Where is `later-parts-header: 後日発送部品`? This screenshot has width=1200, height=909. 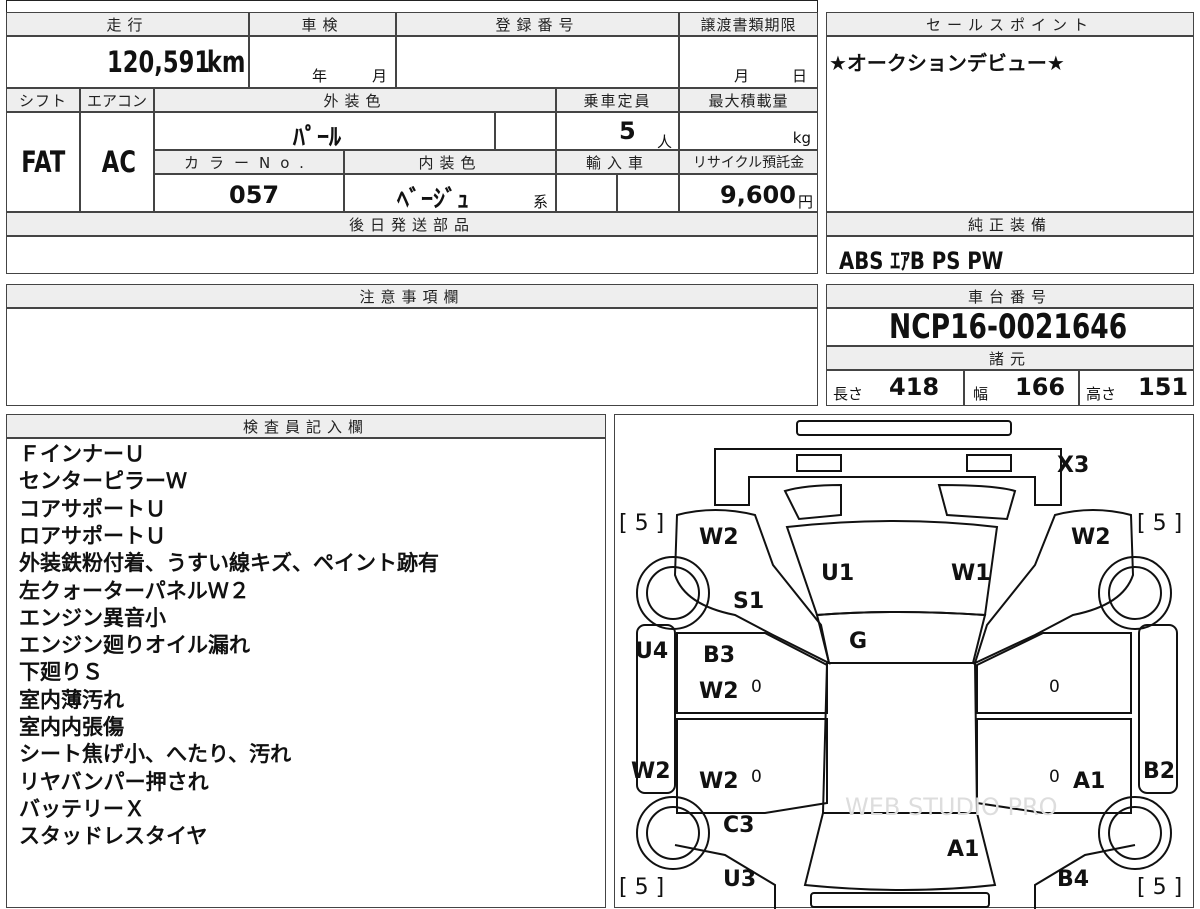
later-parts-header: 後日発送部品 is located at coordinates (412, 224).